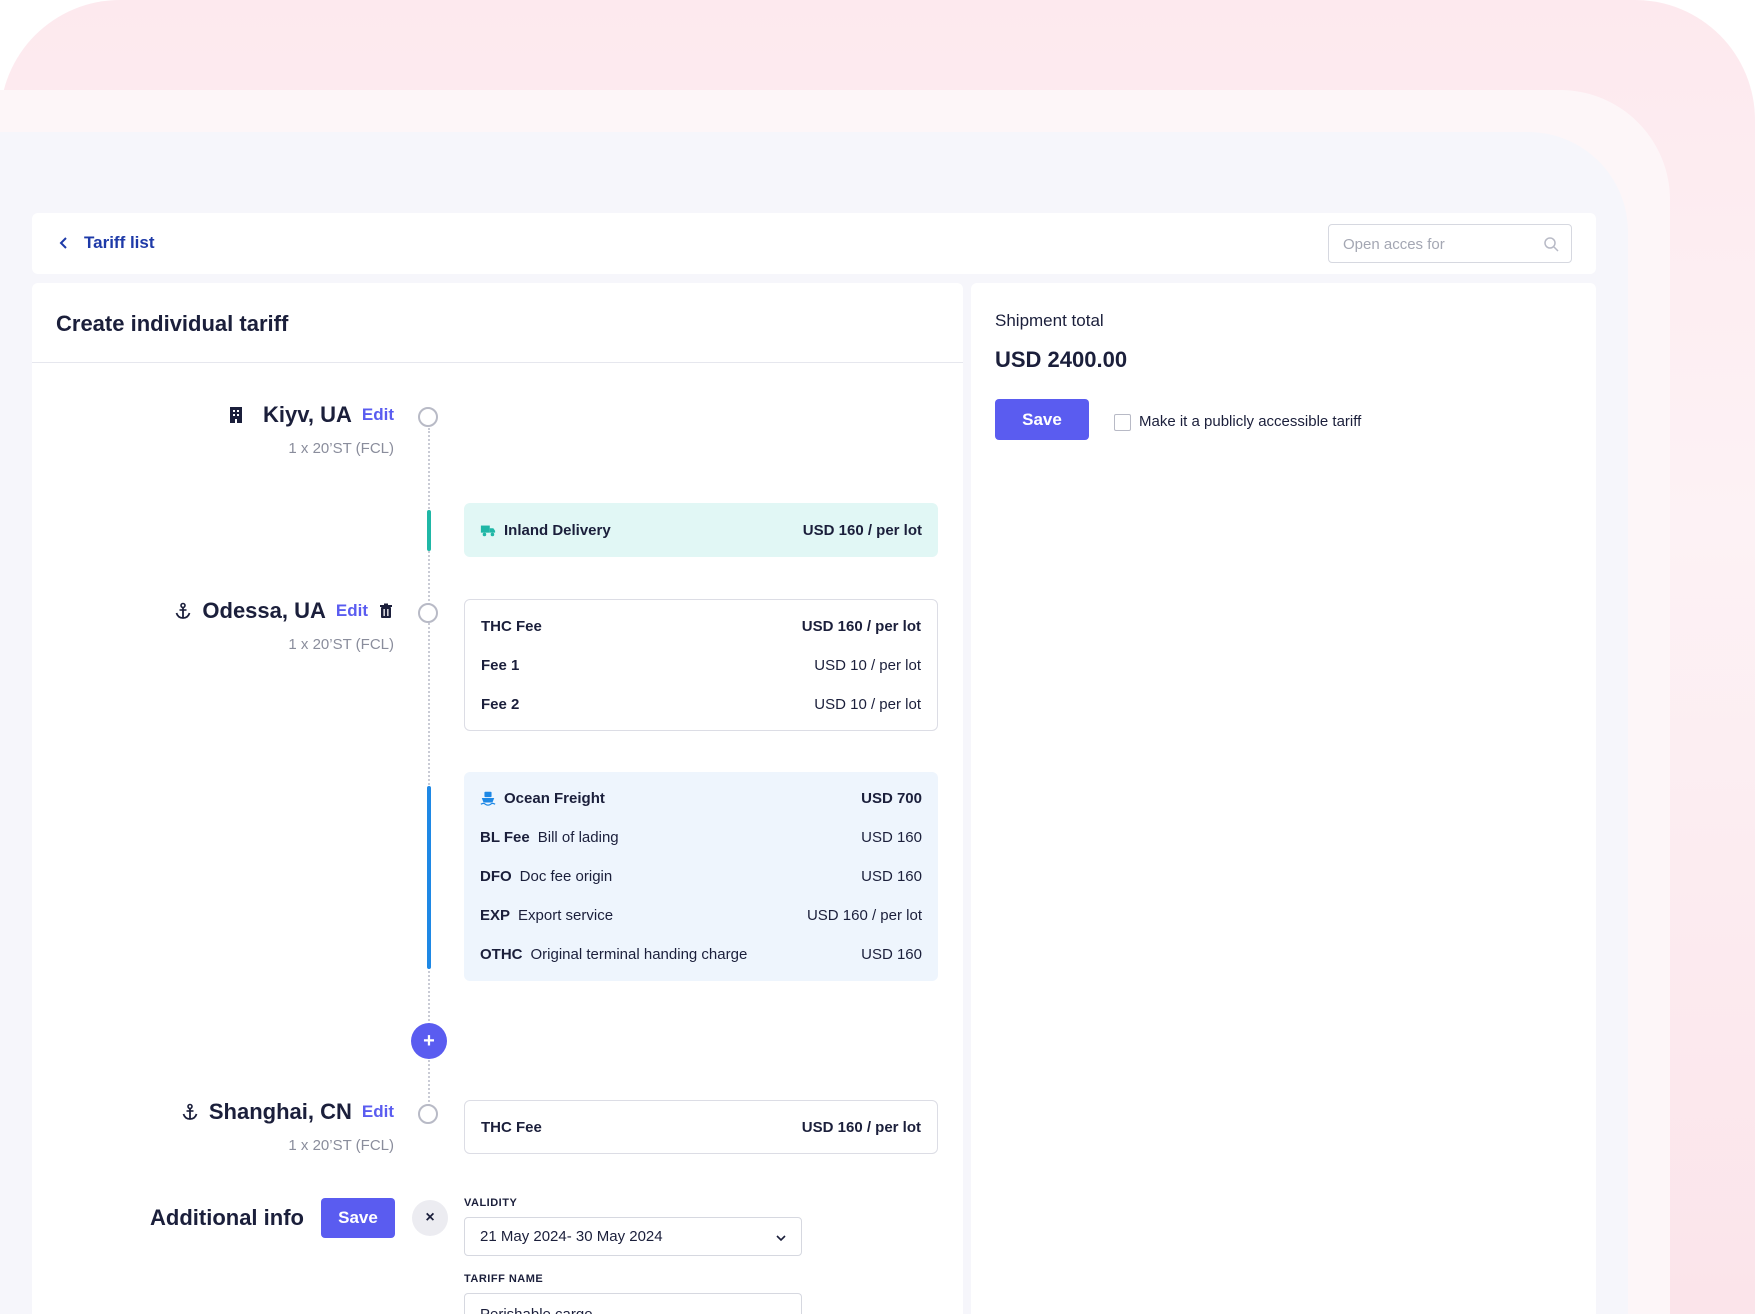  What do you see at coordinates (814, 243) in the screenshot?
I see `top-bar: Tariff list` at bounding box center [814, 243].